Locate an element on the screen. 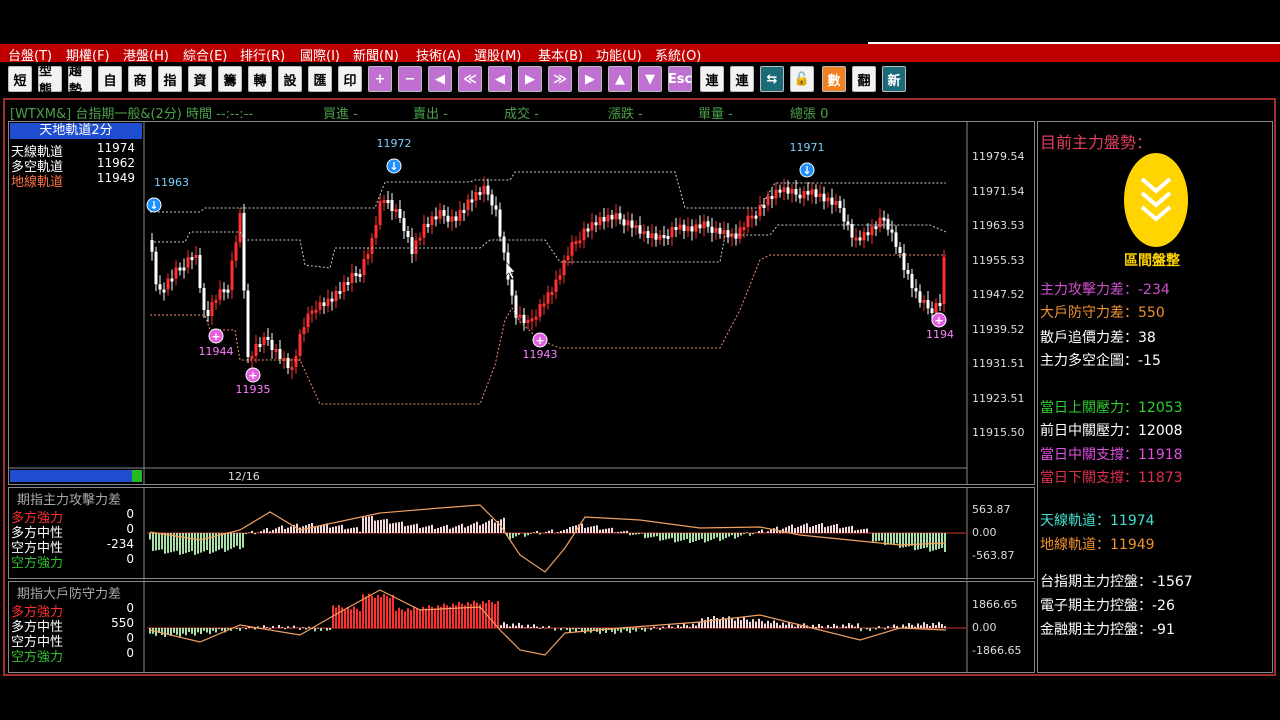 The image size is (1280, 720). menu-item-9: 基本(B) is located at coordinates (560, 54).